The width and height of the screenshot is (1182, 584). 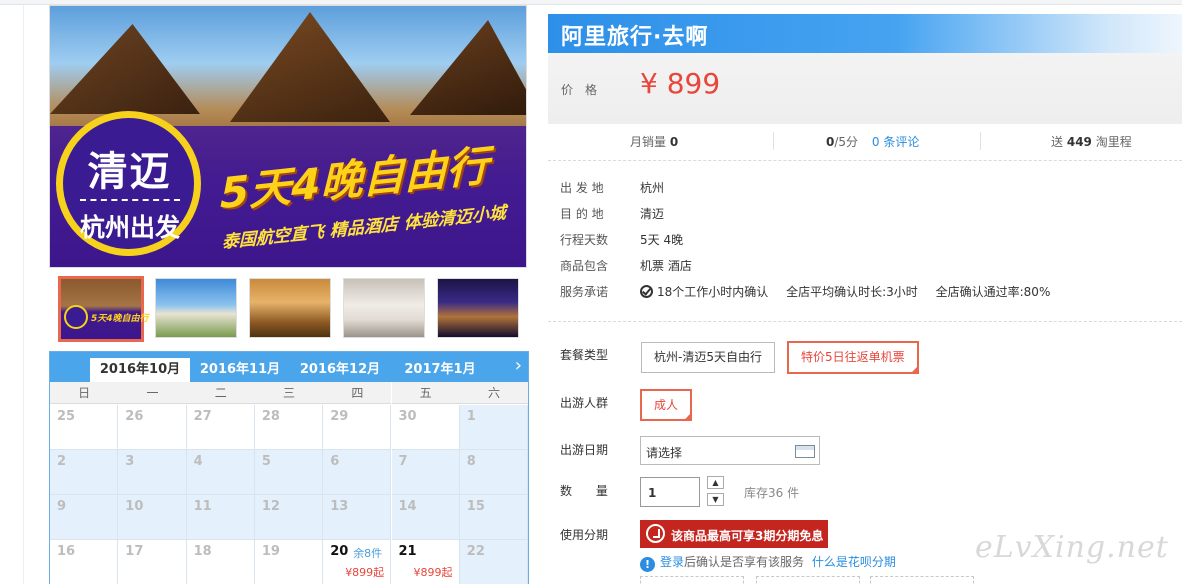 What do you see at coordinates (220, 393) in the screenshot?
I see `weekday-header: 二` at bounding box center [220, 393].